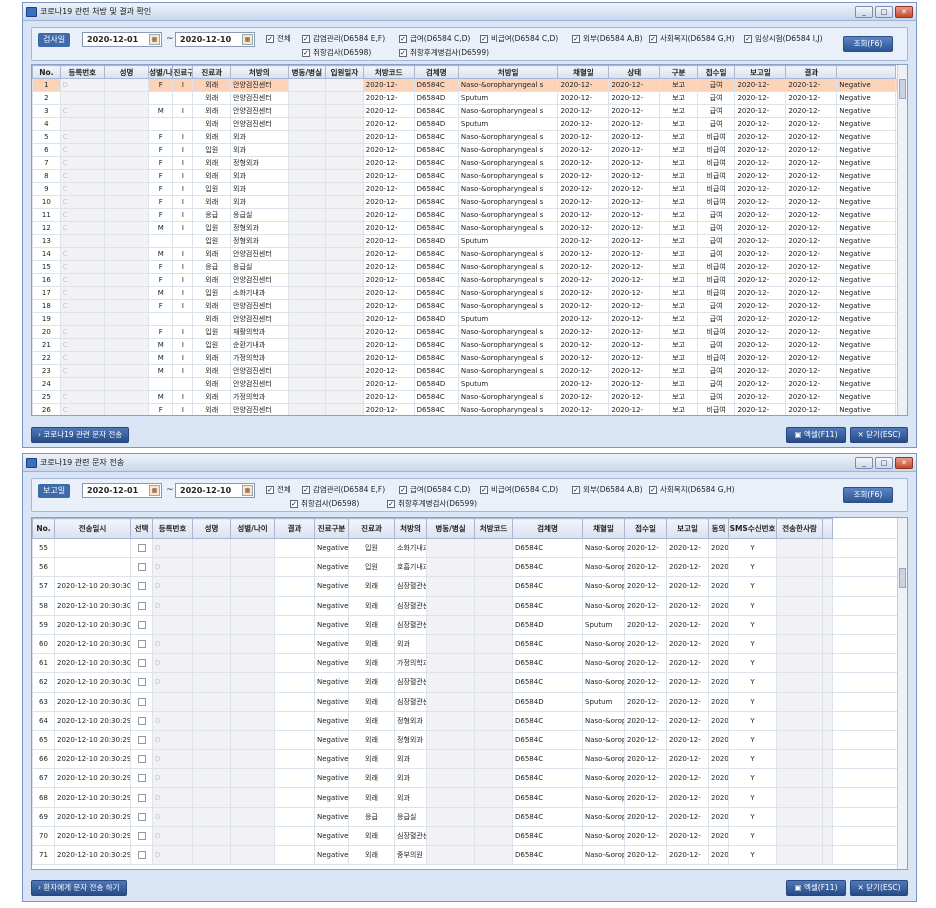 This screenshot has height=908, width=936. I want to click on column-header: 접수일, so click(716, 72).